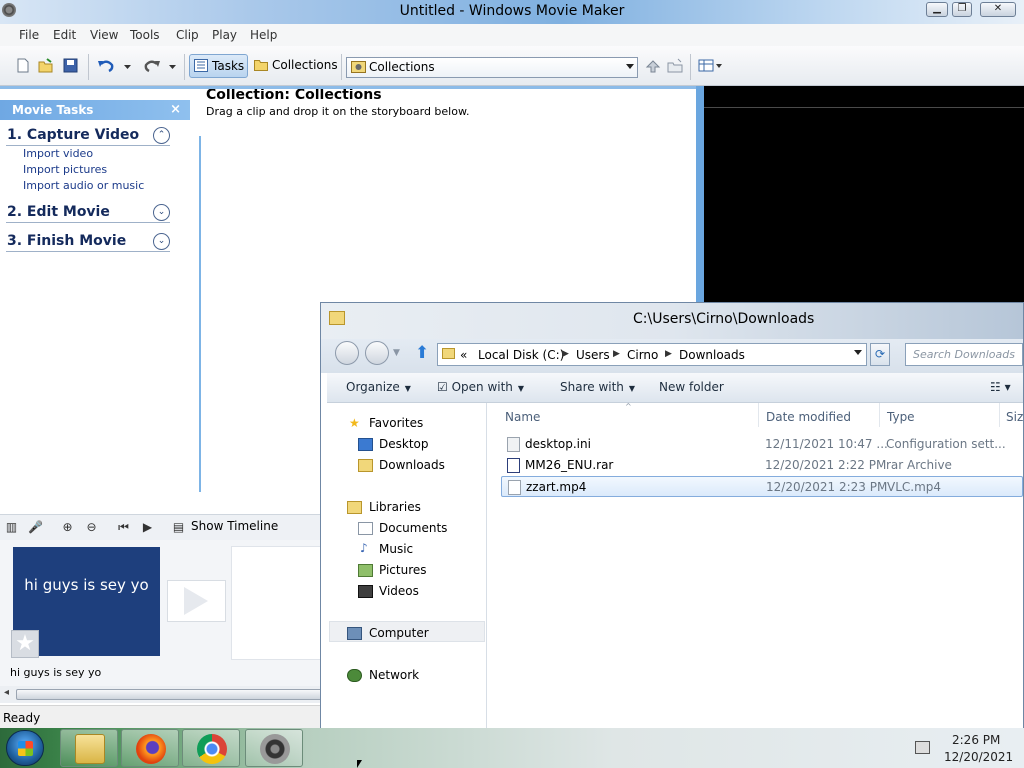 This screenshot has width=1024, height=768. I want to click on up-arrow-icon: ⬆, so click(422, 353).